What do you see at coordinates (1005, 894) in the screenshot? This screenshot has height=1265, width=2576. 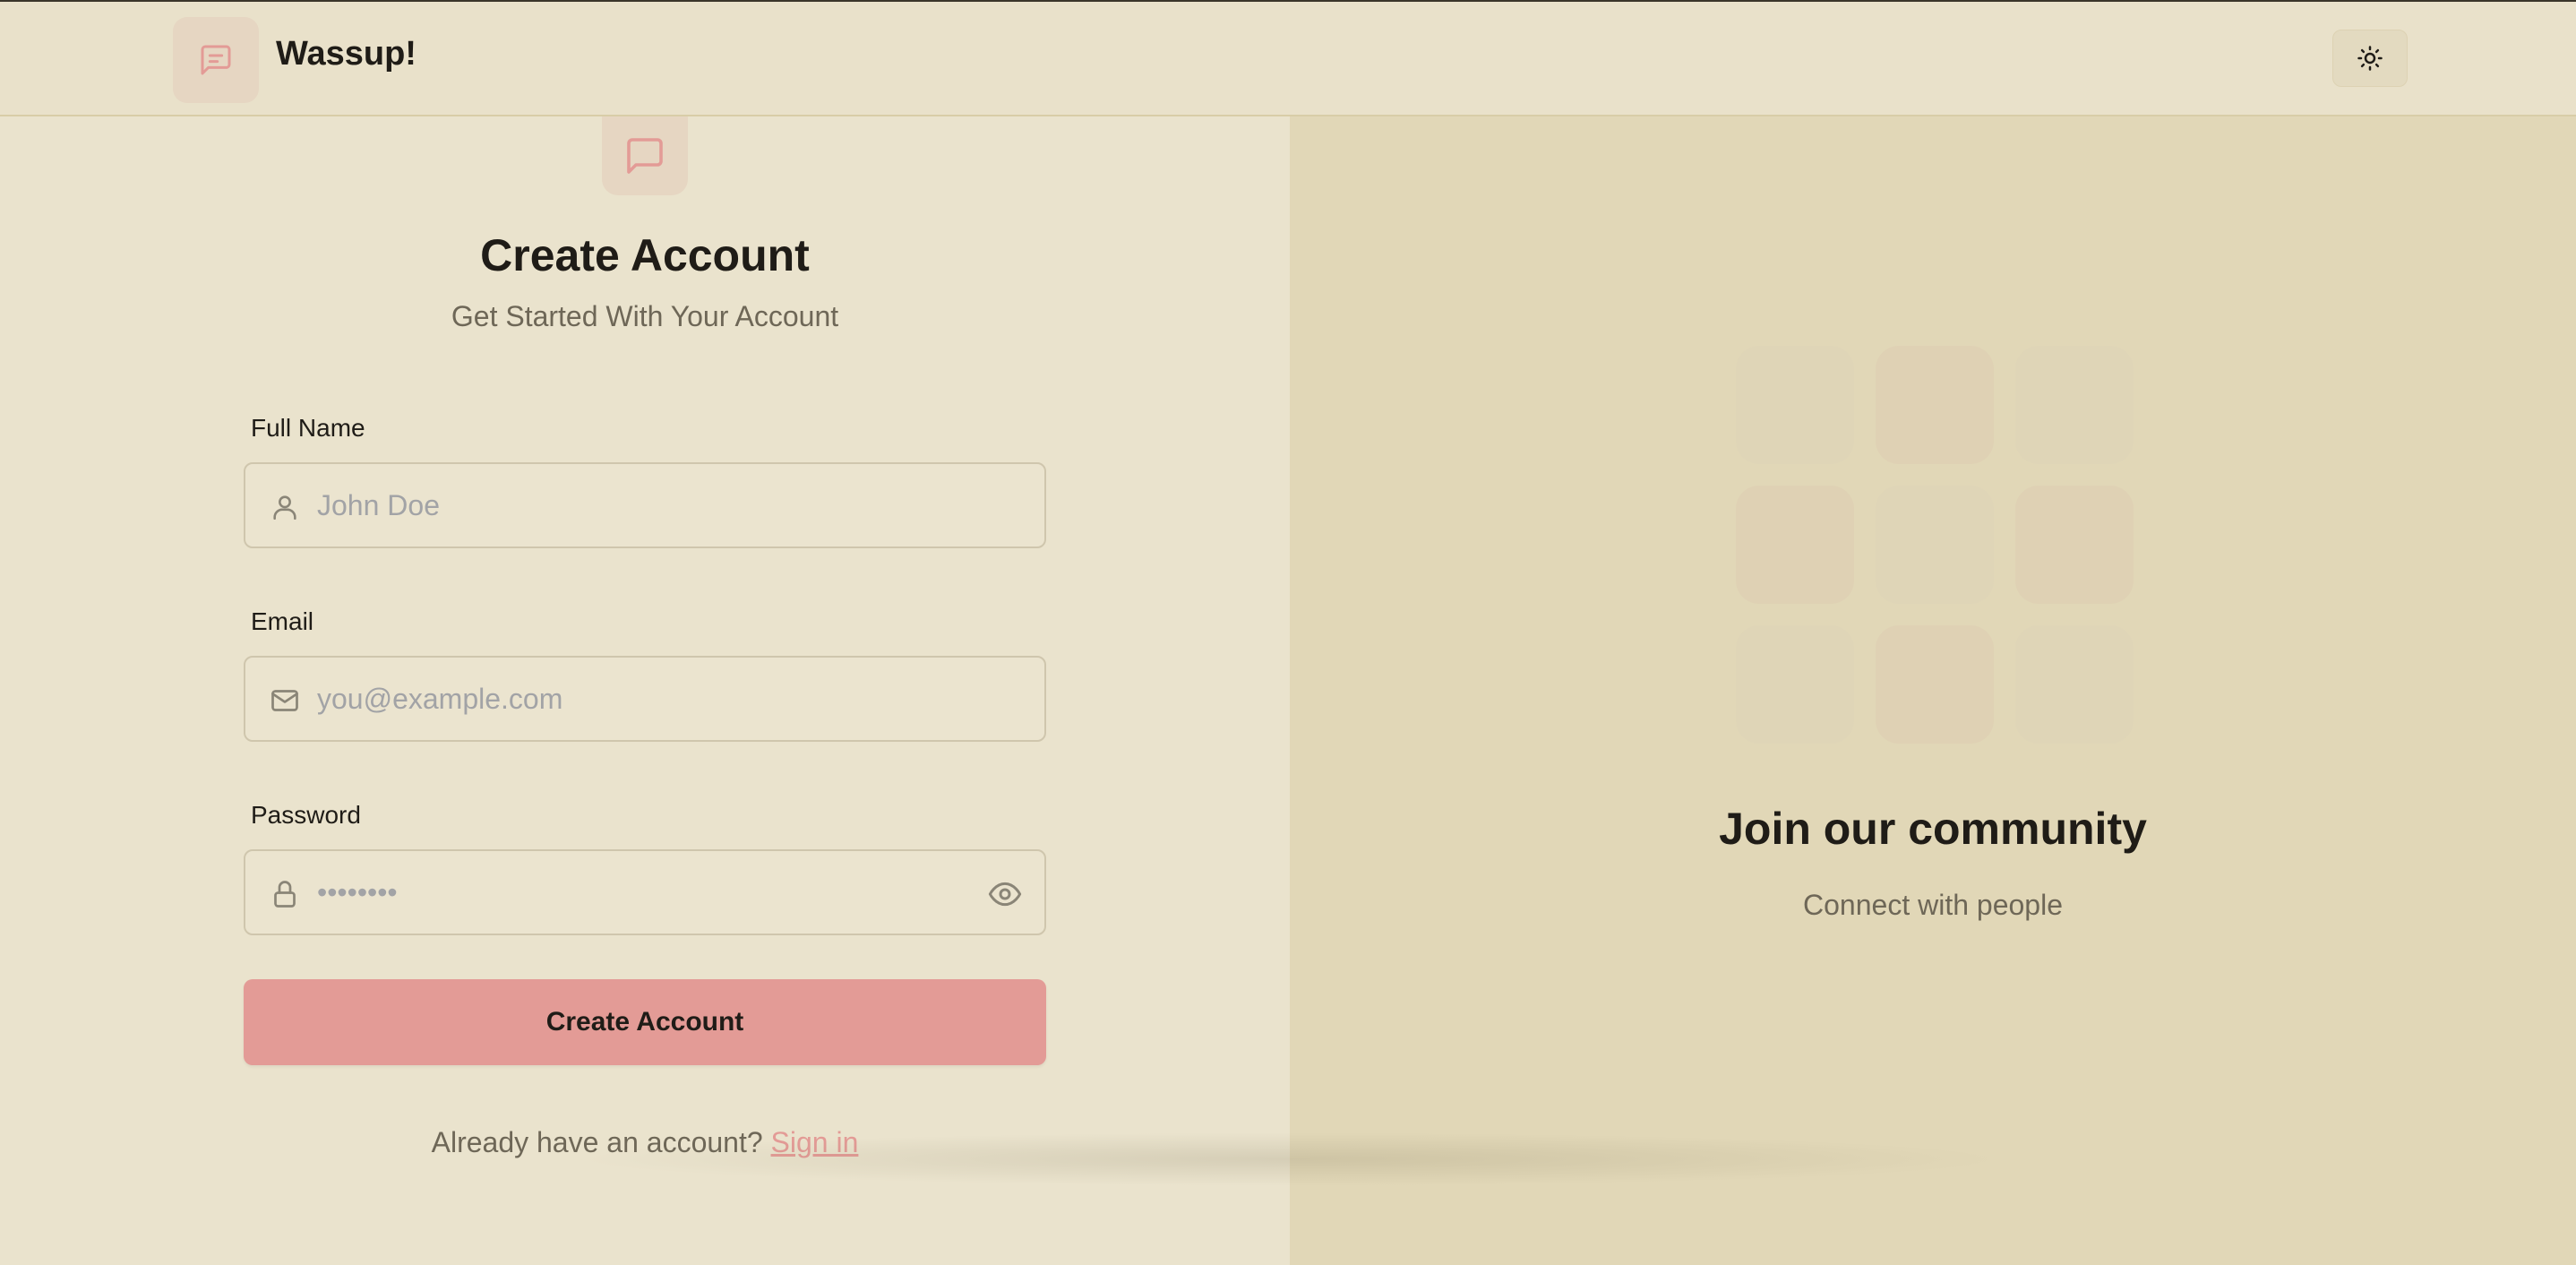 I see `eye-icon` at bounding box center [1005, 894].